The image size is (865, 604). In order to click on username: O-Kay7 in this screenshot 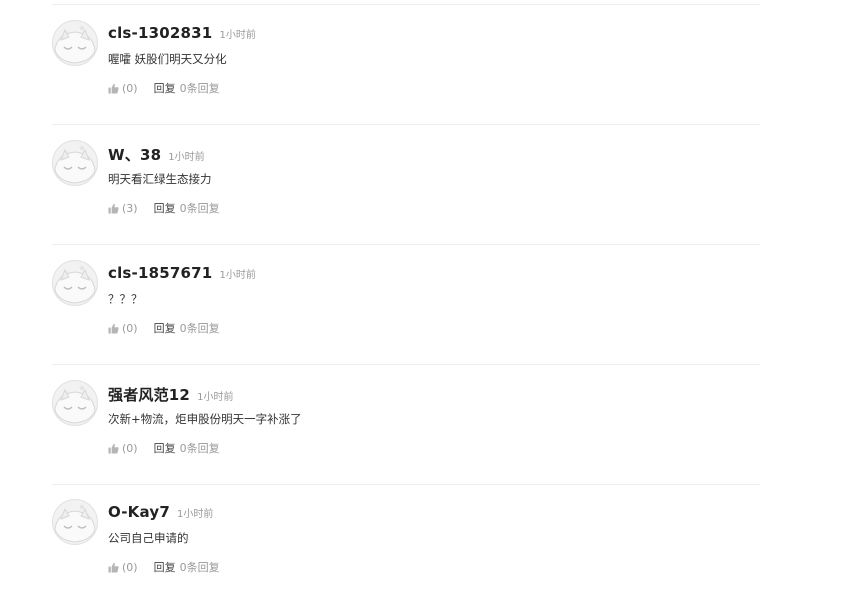, I will do `click(139, 512)`.